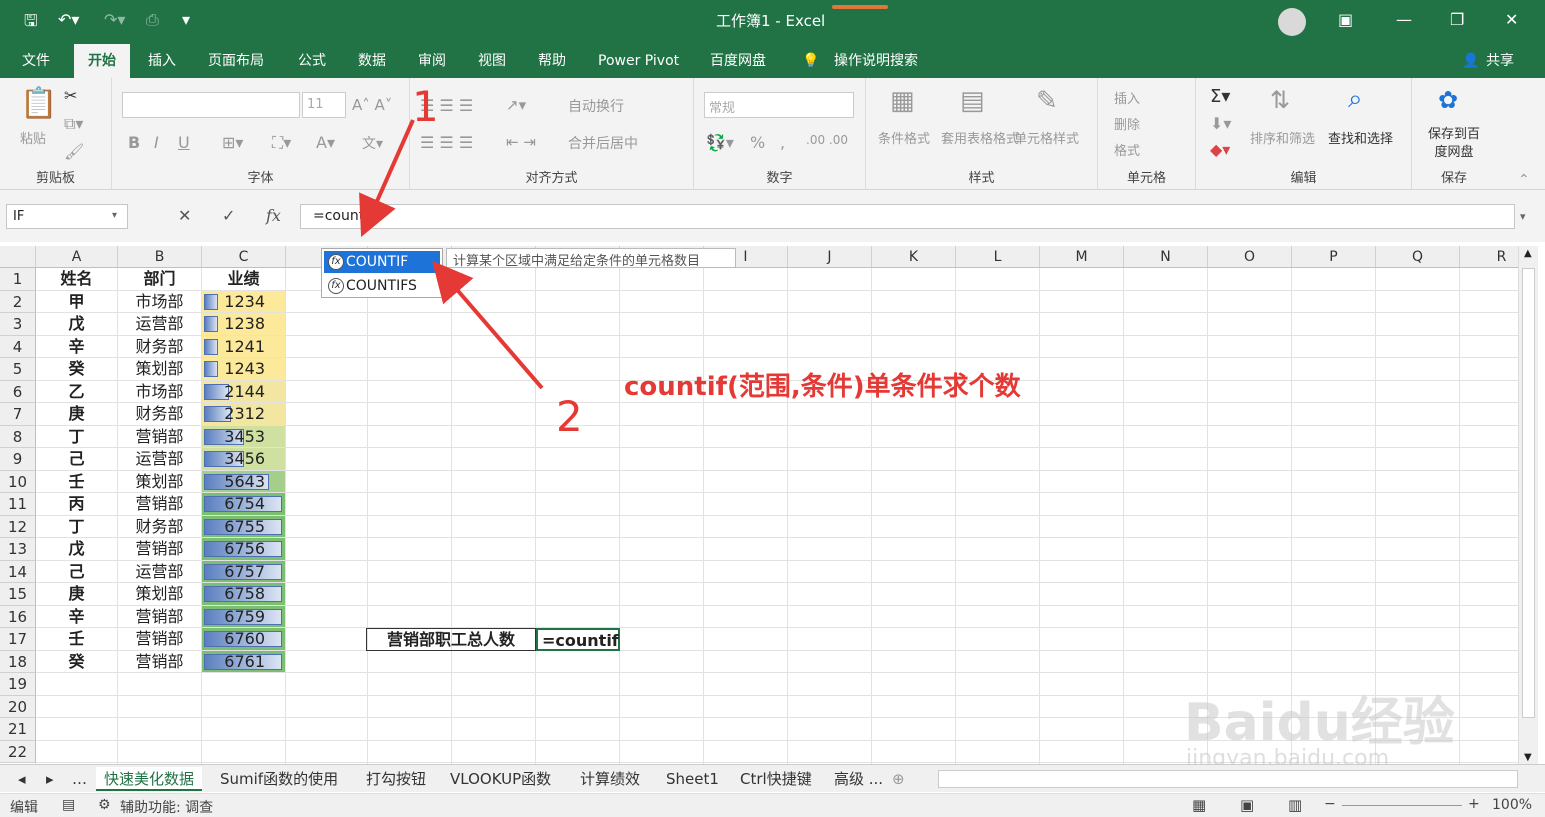 This screenshot has width=1545, height=817. Describe the element at coordinates (610, 779) in the screenshot. I see `sheet-tab: 计算绩效` at that location.